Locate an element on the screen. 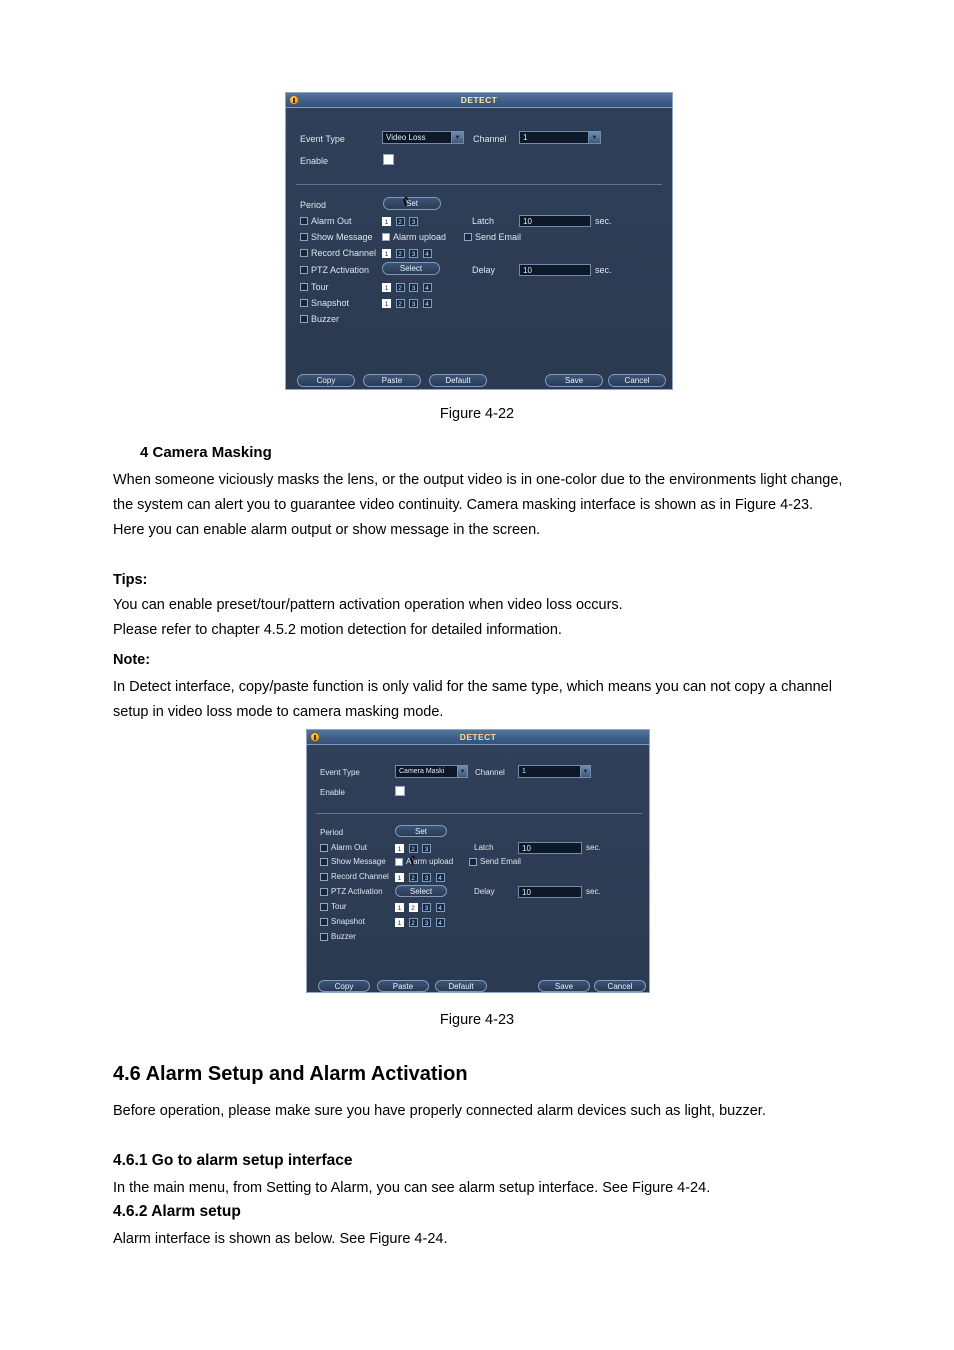 Image resolution: width=954 pixels, height=1350 pixels. alarm-out-row: Alarm Out is located at coordinates (326, 221).